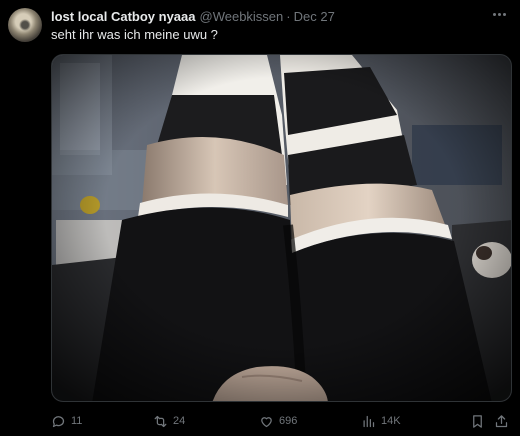  What do you see at coordinates (288, 421) in the screenshot?
I see `like-count: 696` at bounding box center [288, 421].